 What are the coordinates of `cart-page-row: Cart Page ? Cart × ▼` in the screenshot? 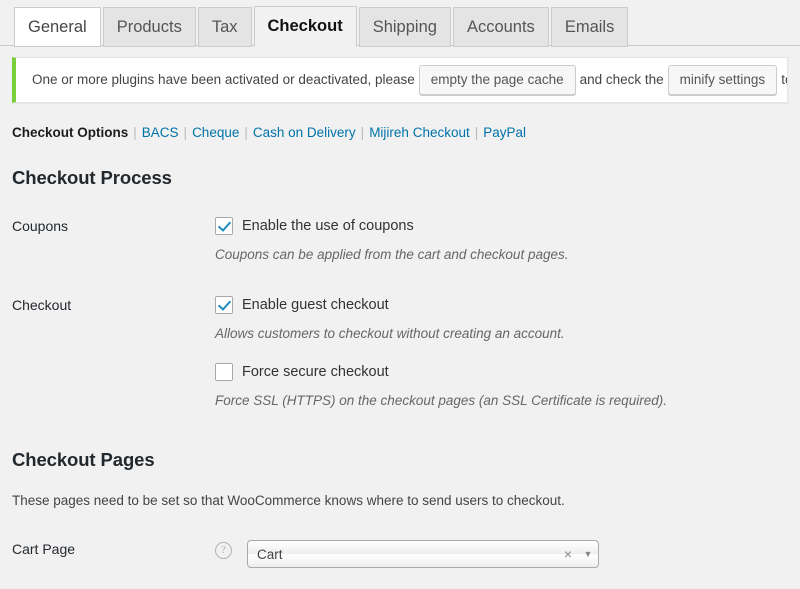 It's located at (400, 554).